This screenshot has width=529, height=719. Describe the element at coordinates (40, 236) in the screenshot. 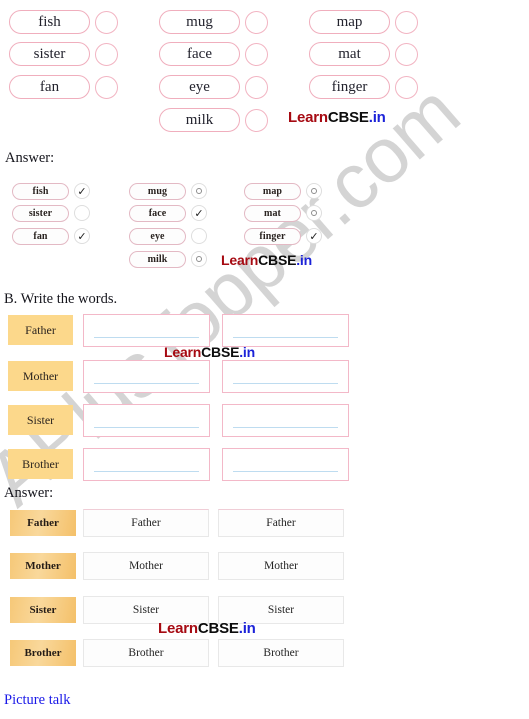

I see `answer-word-pill: fan` at that location.